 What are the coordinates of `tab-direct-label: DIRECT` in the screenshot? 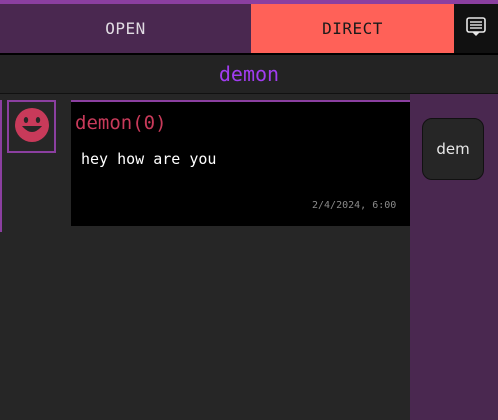 It's located at (352, 28).